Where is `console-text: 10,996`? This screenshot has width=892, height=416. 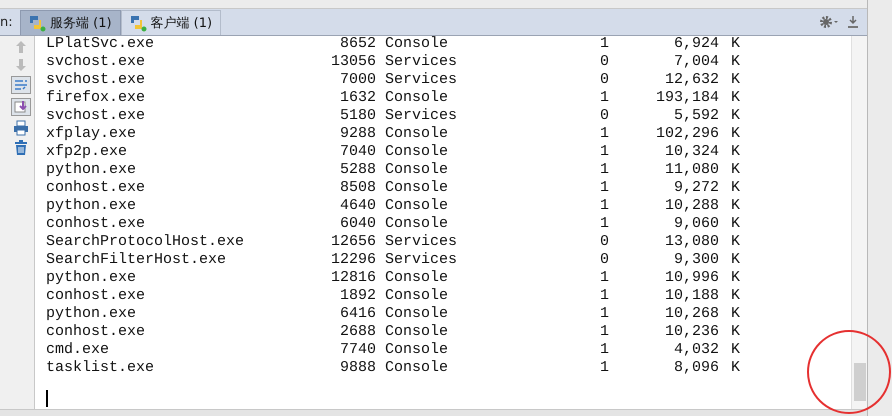
console-text: 10,996 is located at coordinates (691, 277).